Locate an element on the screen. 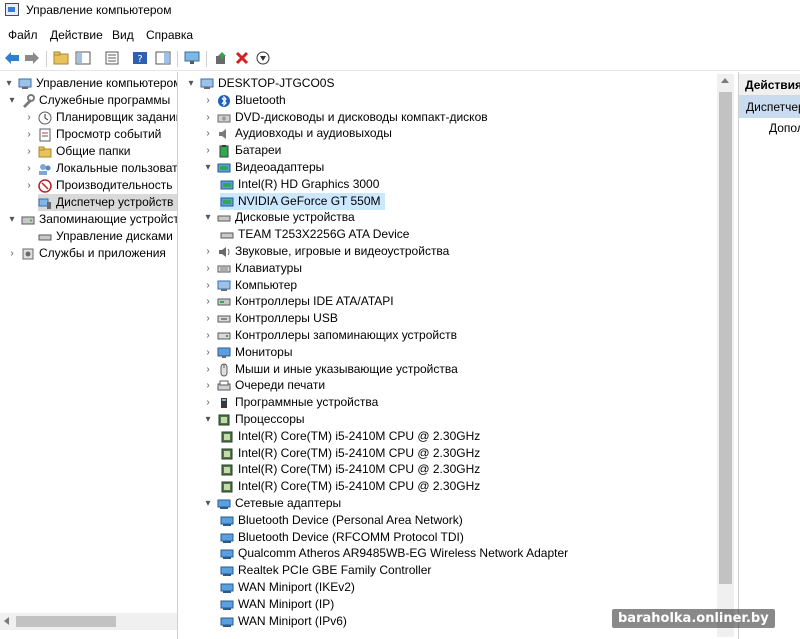 This screenshot has width=800, height=639. device-item: Bluetooth Device (Personal Area Network) is located at coordinates (341, 520).